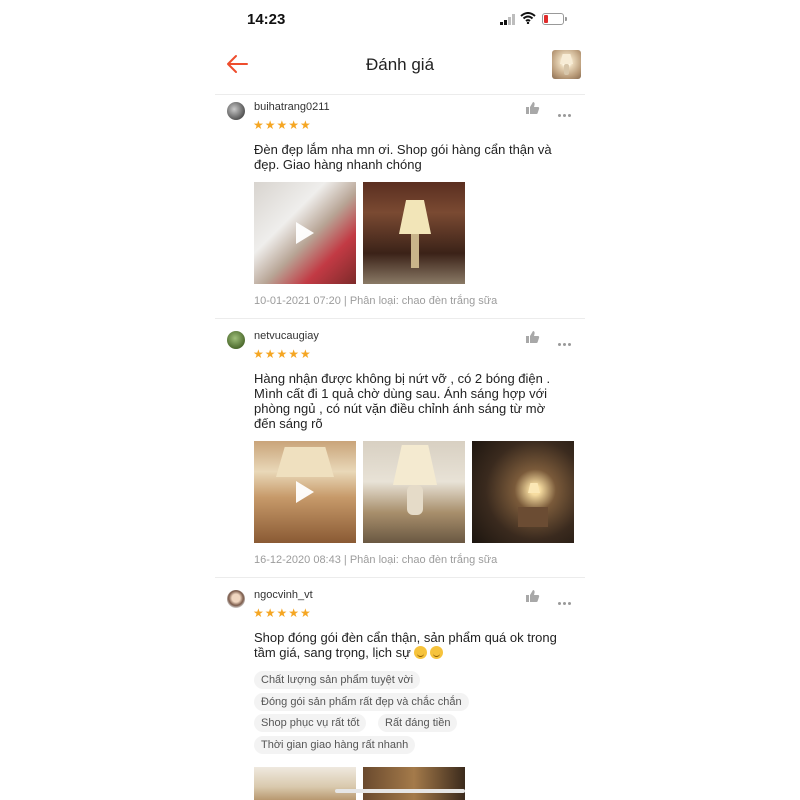  What do you see at coordinates (310, 723) in the screenshot?
I see `review-tag: Shop phục vụ rất tốt` at bounding box center [310, 723].